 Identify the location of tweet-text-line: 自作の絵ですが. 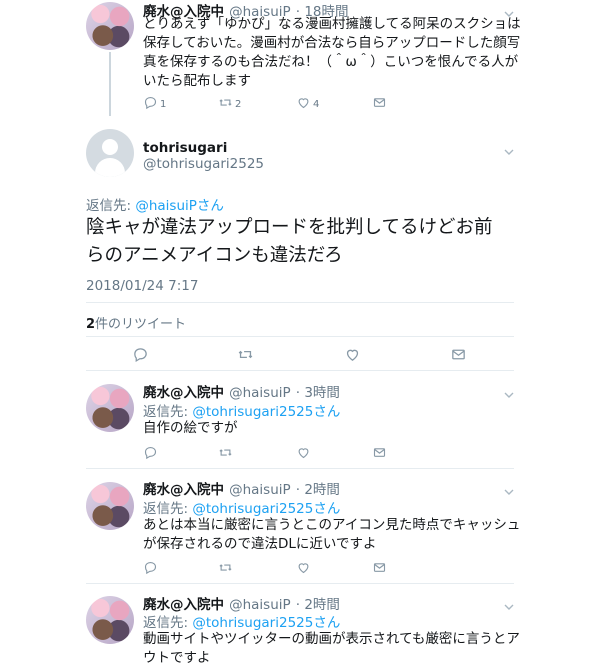
(190, 428).